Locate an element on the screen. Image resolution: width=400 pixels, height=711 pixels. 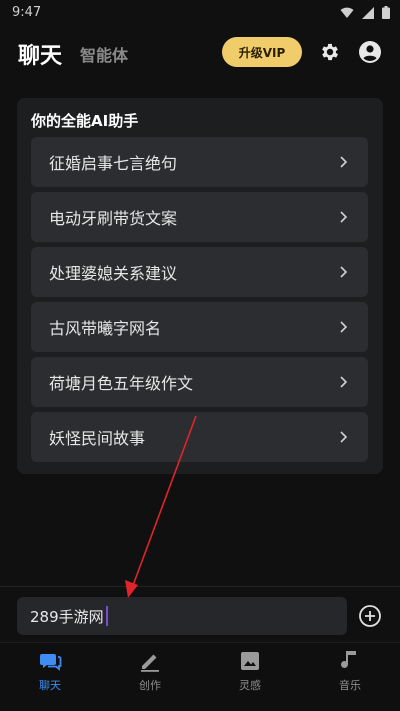
music-note-icon is located at coordinates (348, 659).